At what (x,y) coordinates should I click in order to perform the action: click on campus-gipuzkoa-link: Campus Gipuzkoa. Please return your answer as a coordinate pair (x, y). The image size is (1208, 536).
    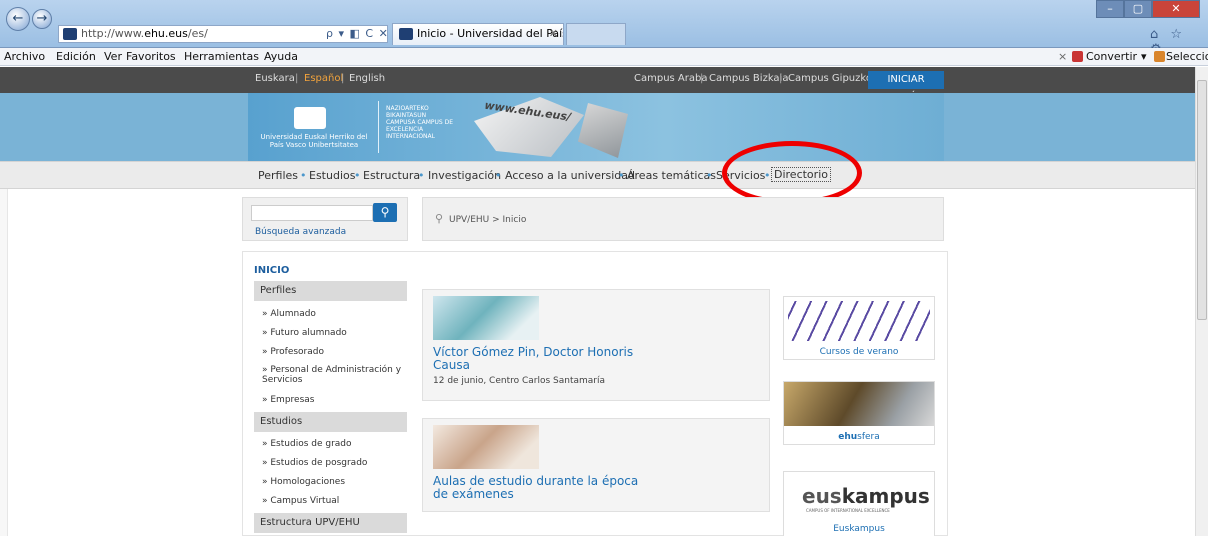
    Looking at the image, I should click on (833, 78).